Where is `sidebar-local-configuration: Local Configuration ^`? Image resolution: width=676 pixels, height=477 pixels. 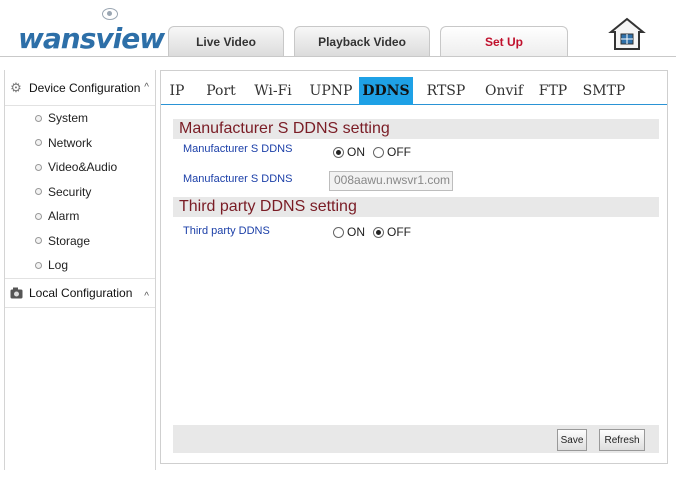
sidebar-local-configuration: Local Configuration ^ is located at coordinates (80, 292).